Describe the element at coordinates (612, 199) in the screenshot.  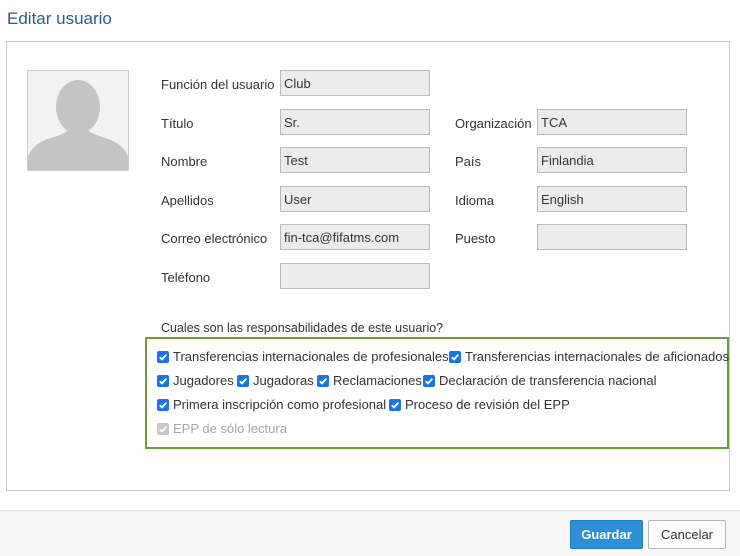
I see `language-field` at that location.